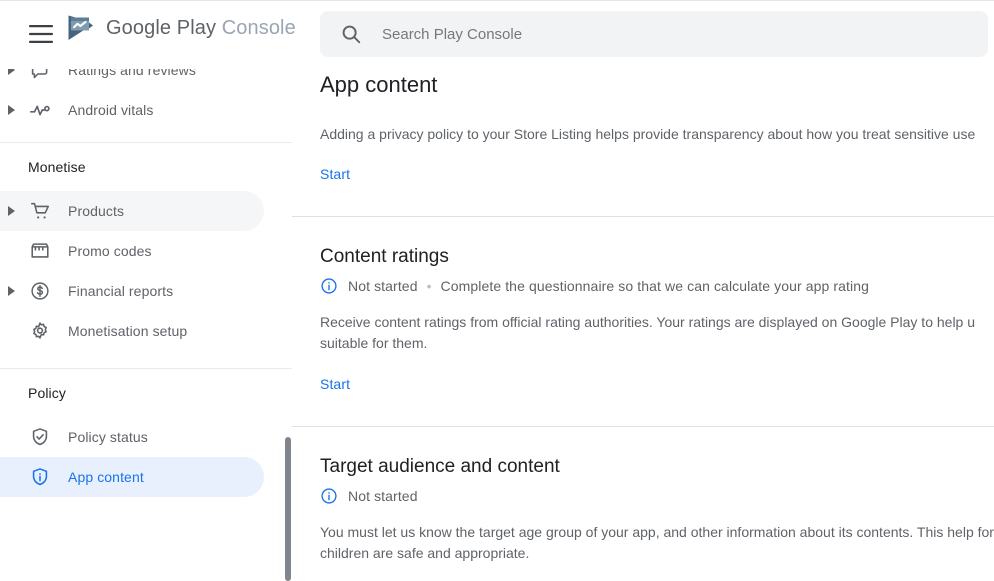  I want to click on sidebar-section-title-monetise: Monetise, so click(57, 167).